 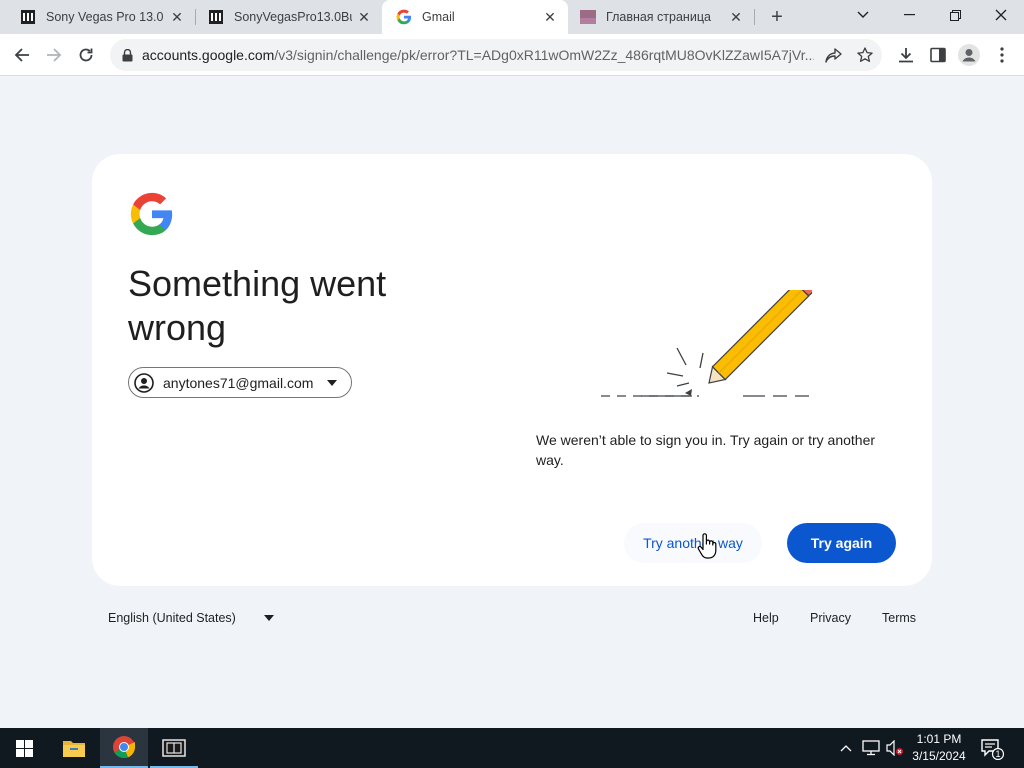 I want to click on file-explorer-taskbar-button, so click(x=74, y=748).